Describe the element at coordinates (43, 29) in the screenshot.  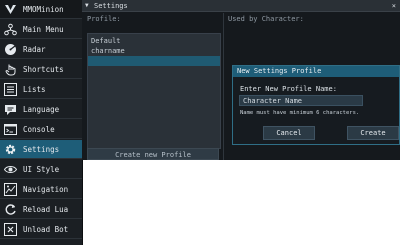
I see `menu-item-label: Main Menu` at that location.